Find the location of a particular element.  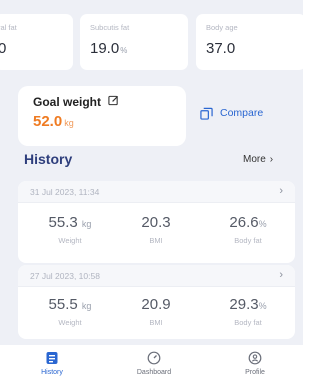

more-link: More › is located at coordinates (258, 159).